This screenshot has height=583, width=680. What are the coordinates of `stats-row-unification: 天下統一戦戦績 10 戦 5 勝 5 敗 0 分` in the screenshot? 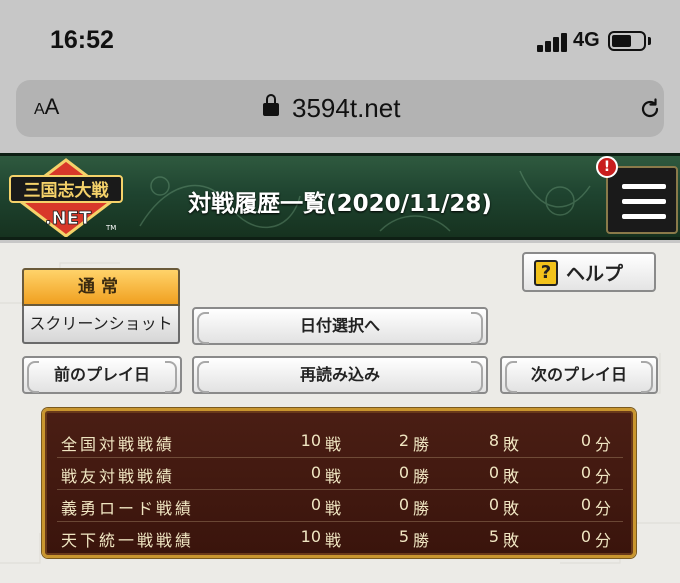 It's located at (336, 538).